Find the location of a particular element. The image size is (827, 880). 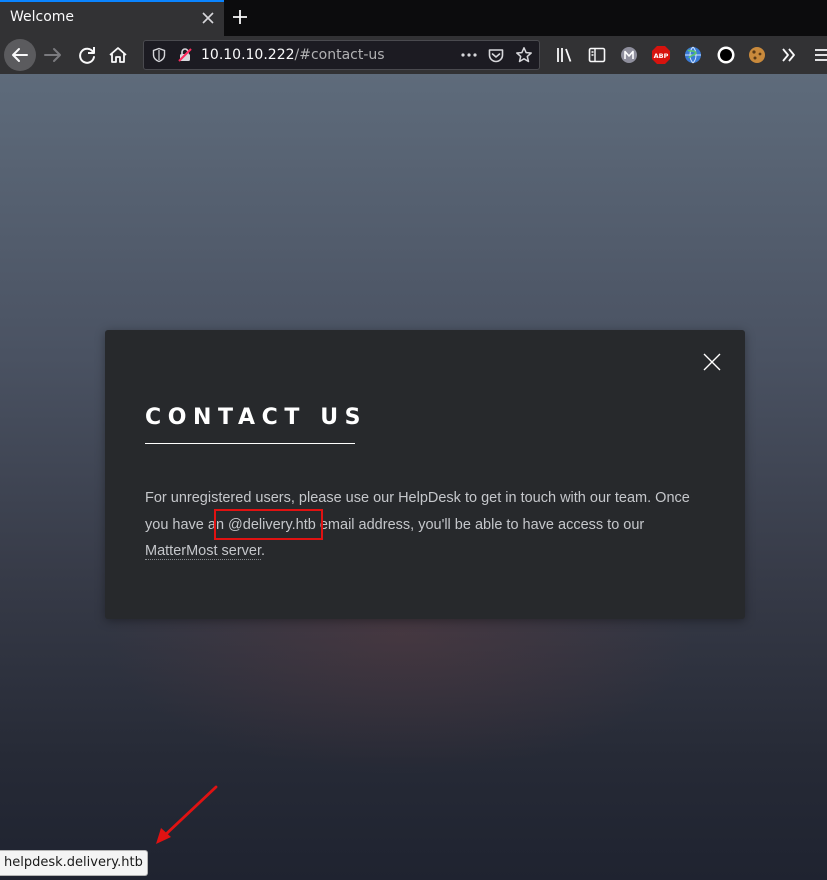

home-icon is located at coordinates (118, 55).